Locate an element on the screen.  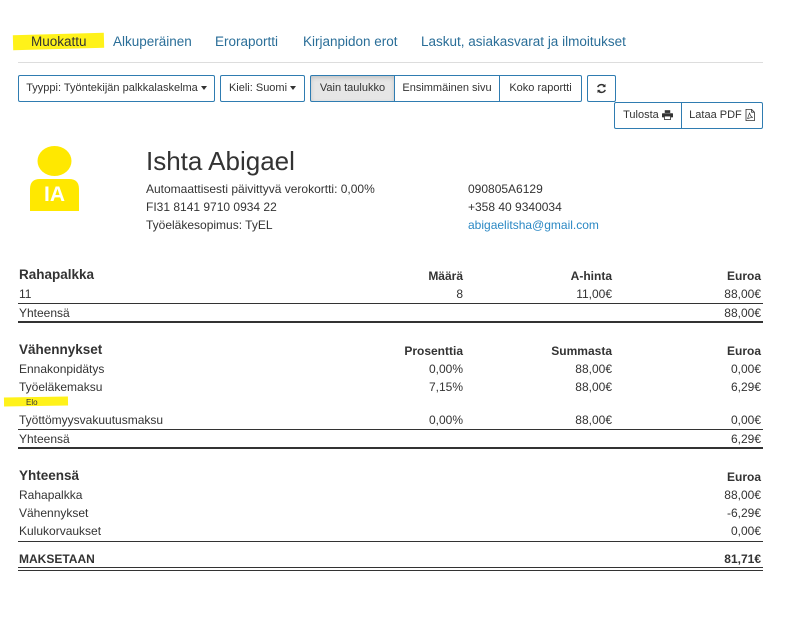
tab-muokattu: Muokattu is located at coordinates (59, 41).